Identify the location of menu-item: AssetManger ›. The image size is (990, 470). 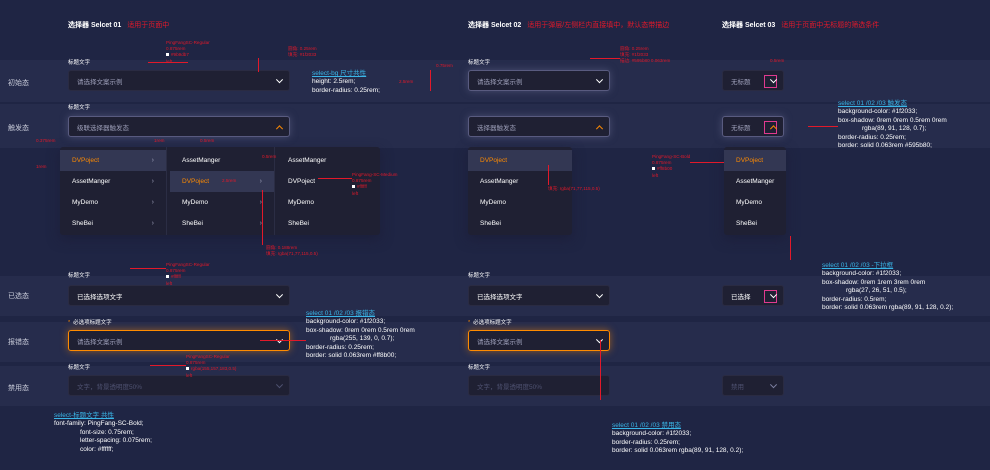
(113, 181).